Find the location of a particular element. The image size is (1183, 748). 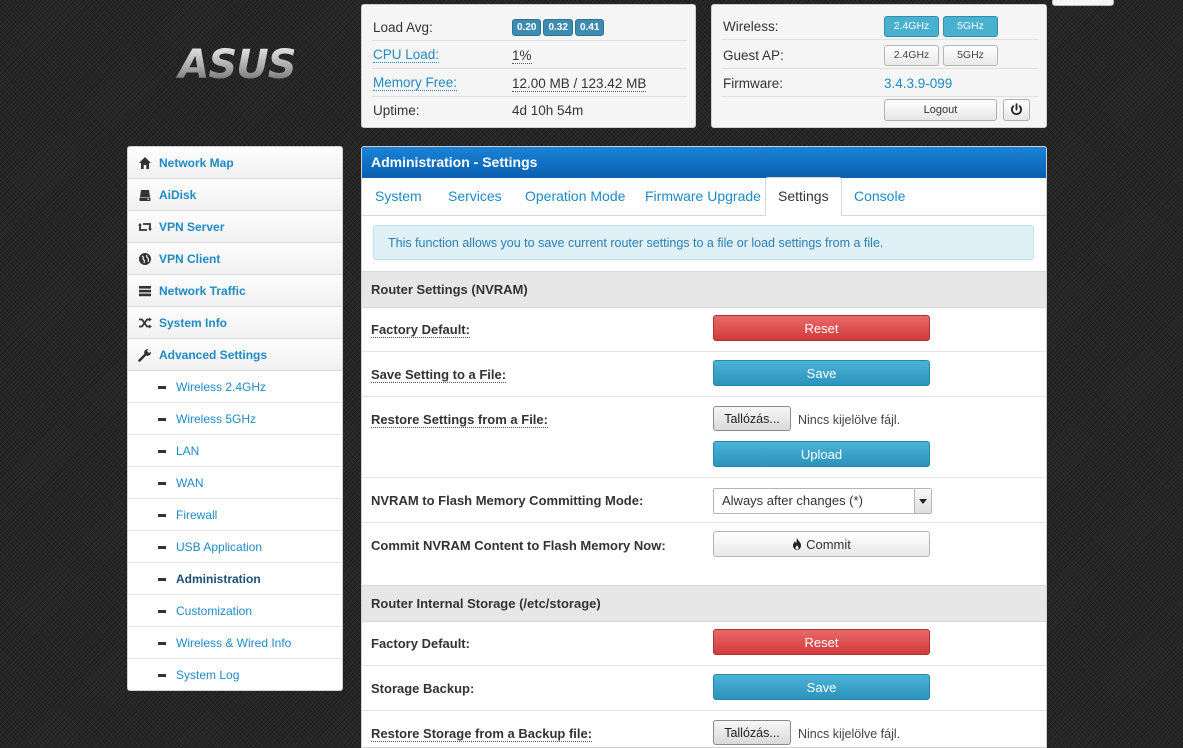

sidebar-subitem-customization: Customization is located at coordinates (235, 611).